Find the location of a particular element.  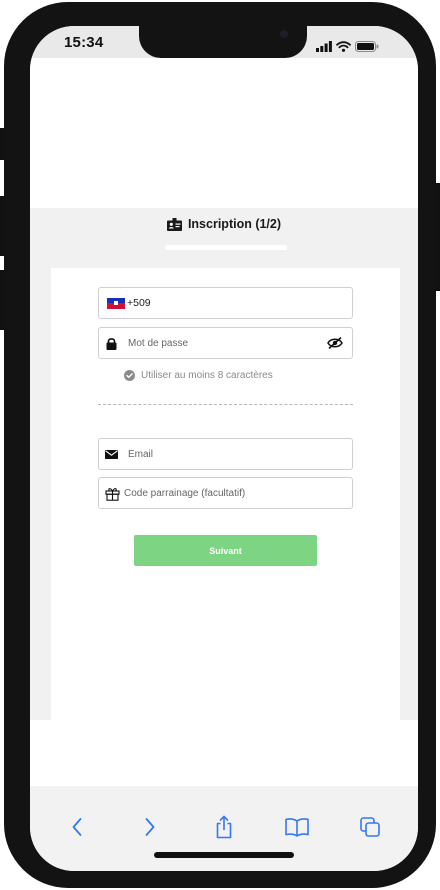

back-icon is located at coordinates (77, 827).